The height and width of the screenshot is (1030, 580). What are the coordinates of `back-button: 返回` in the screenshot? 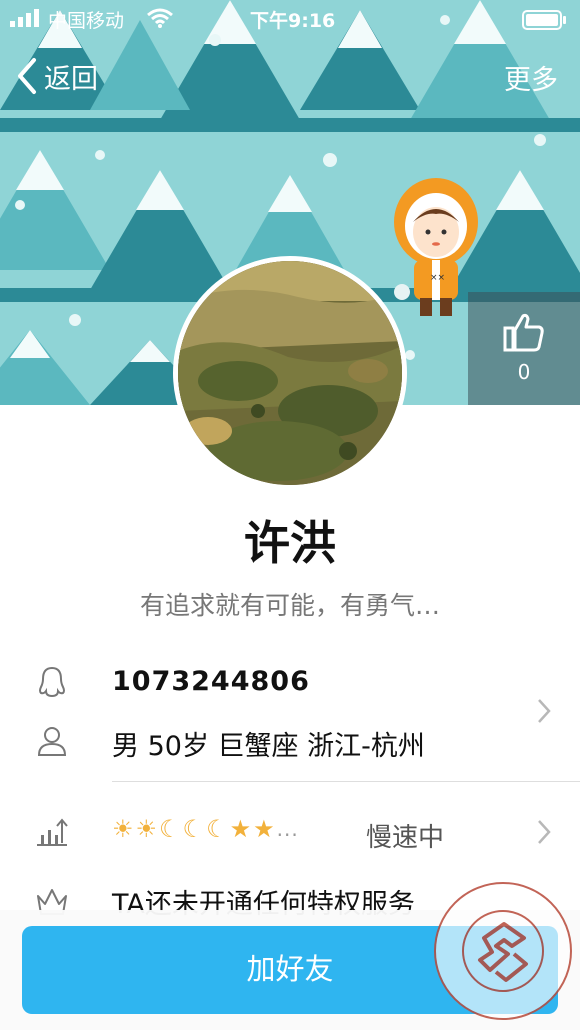 It's located at (56, 76).